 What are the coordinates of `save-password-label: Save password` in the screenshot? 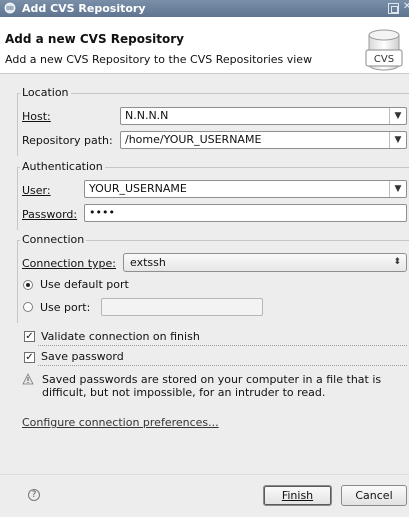 It's located at (82, 356).